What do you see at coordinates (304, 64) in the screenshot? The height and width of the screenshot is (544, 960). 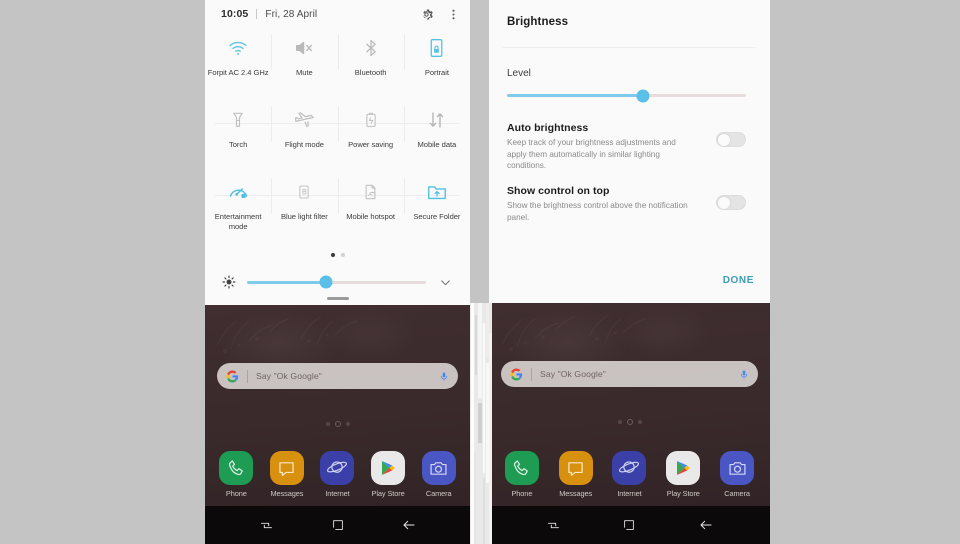 I see `quick-toggle-mute: Mute` at bounding box center [304, 64].